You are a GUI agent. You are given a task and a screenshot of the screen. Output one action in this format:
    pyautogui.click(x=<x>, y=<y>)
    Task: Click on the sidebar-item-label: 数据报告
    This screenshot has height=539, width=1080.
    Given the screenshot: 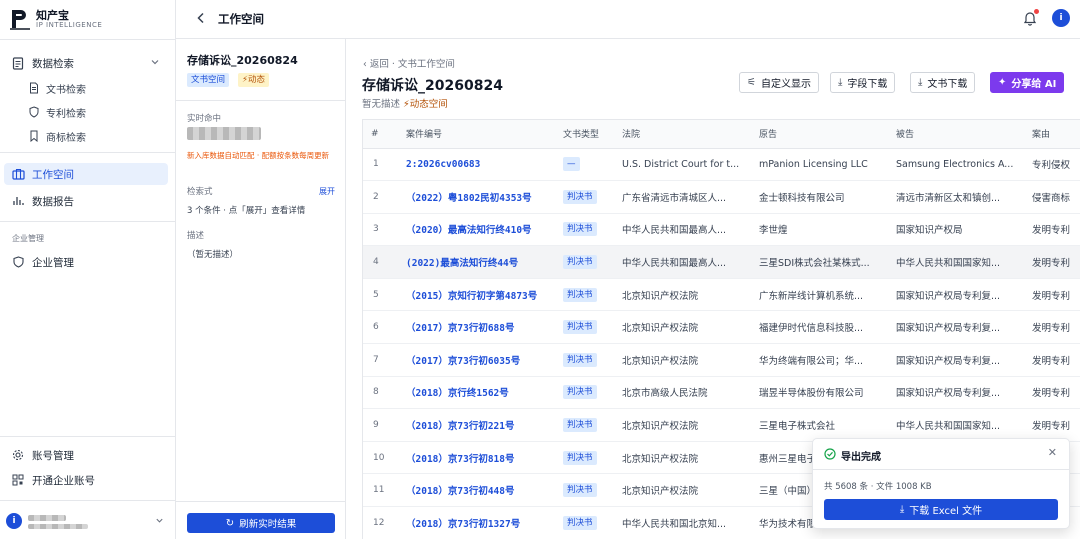 What is the action you would take?
    pyautogui.click(x=53, y=201)
    